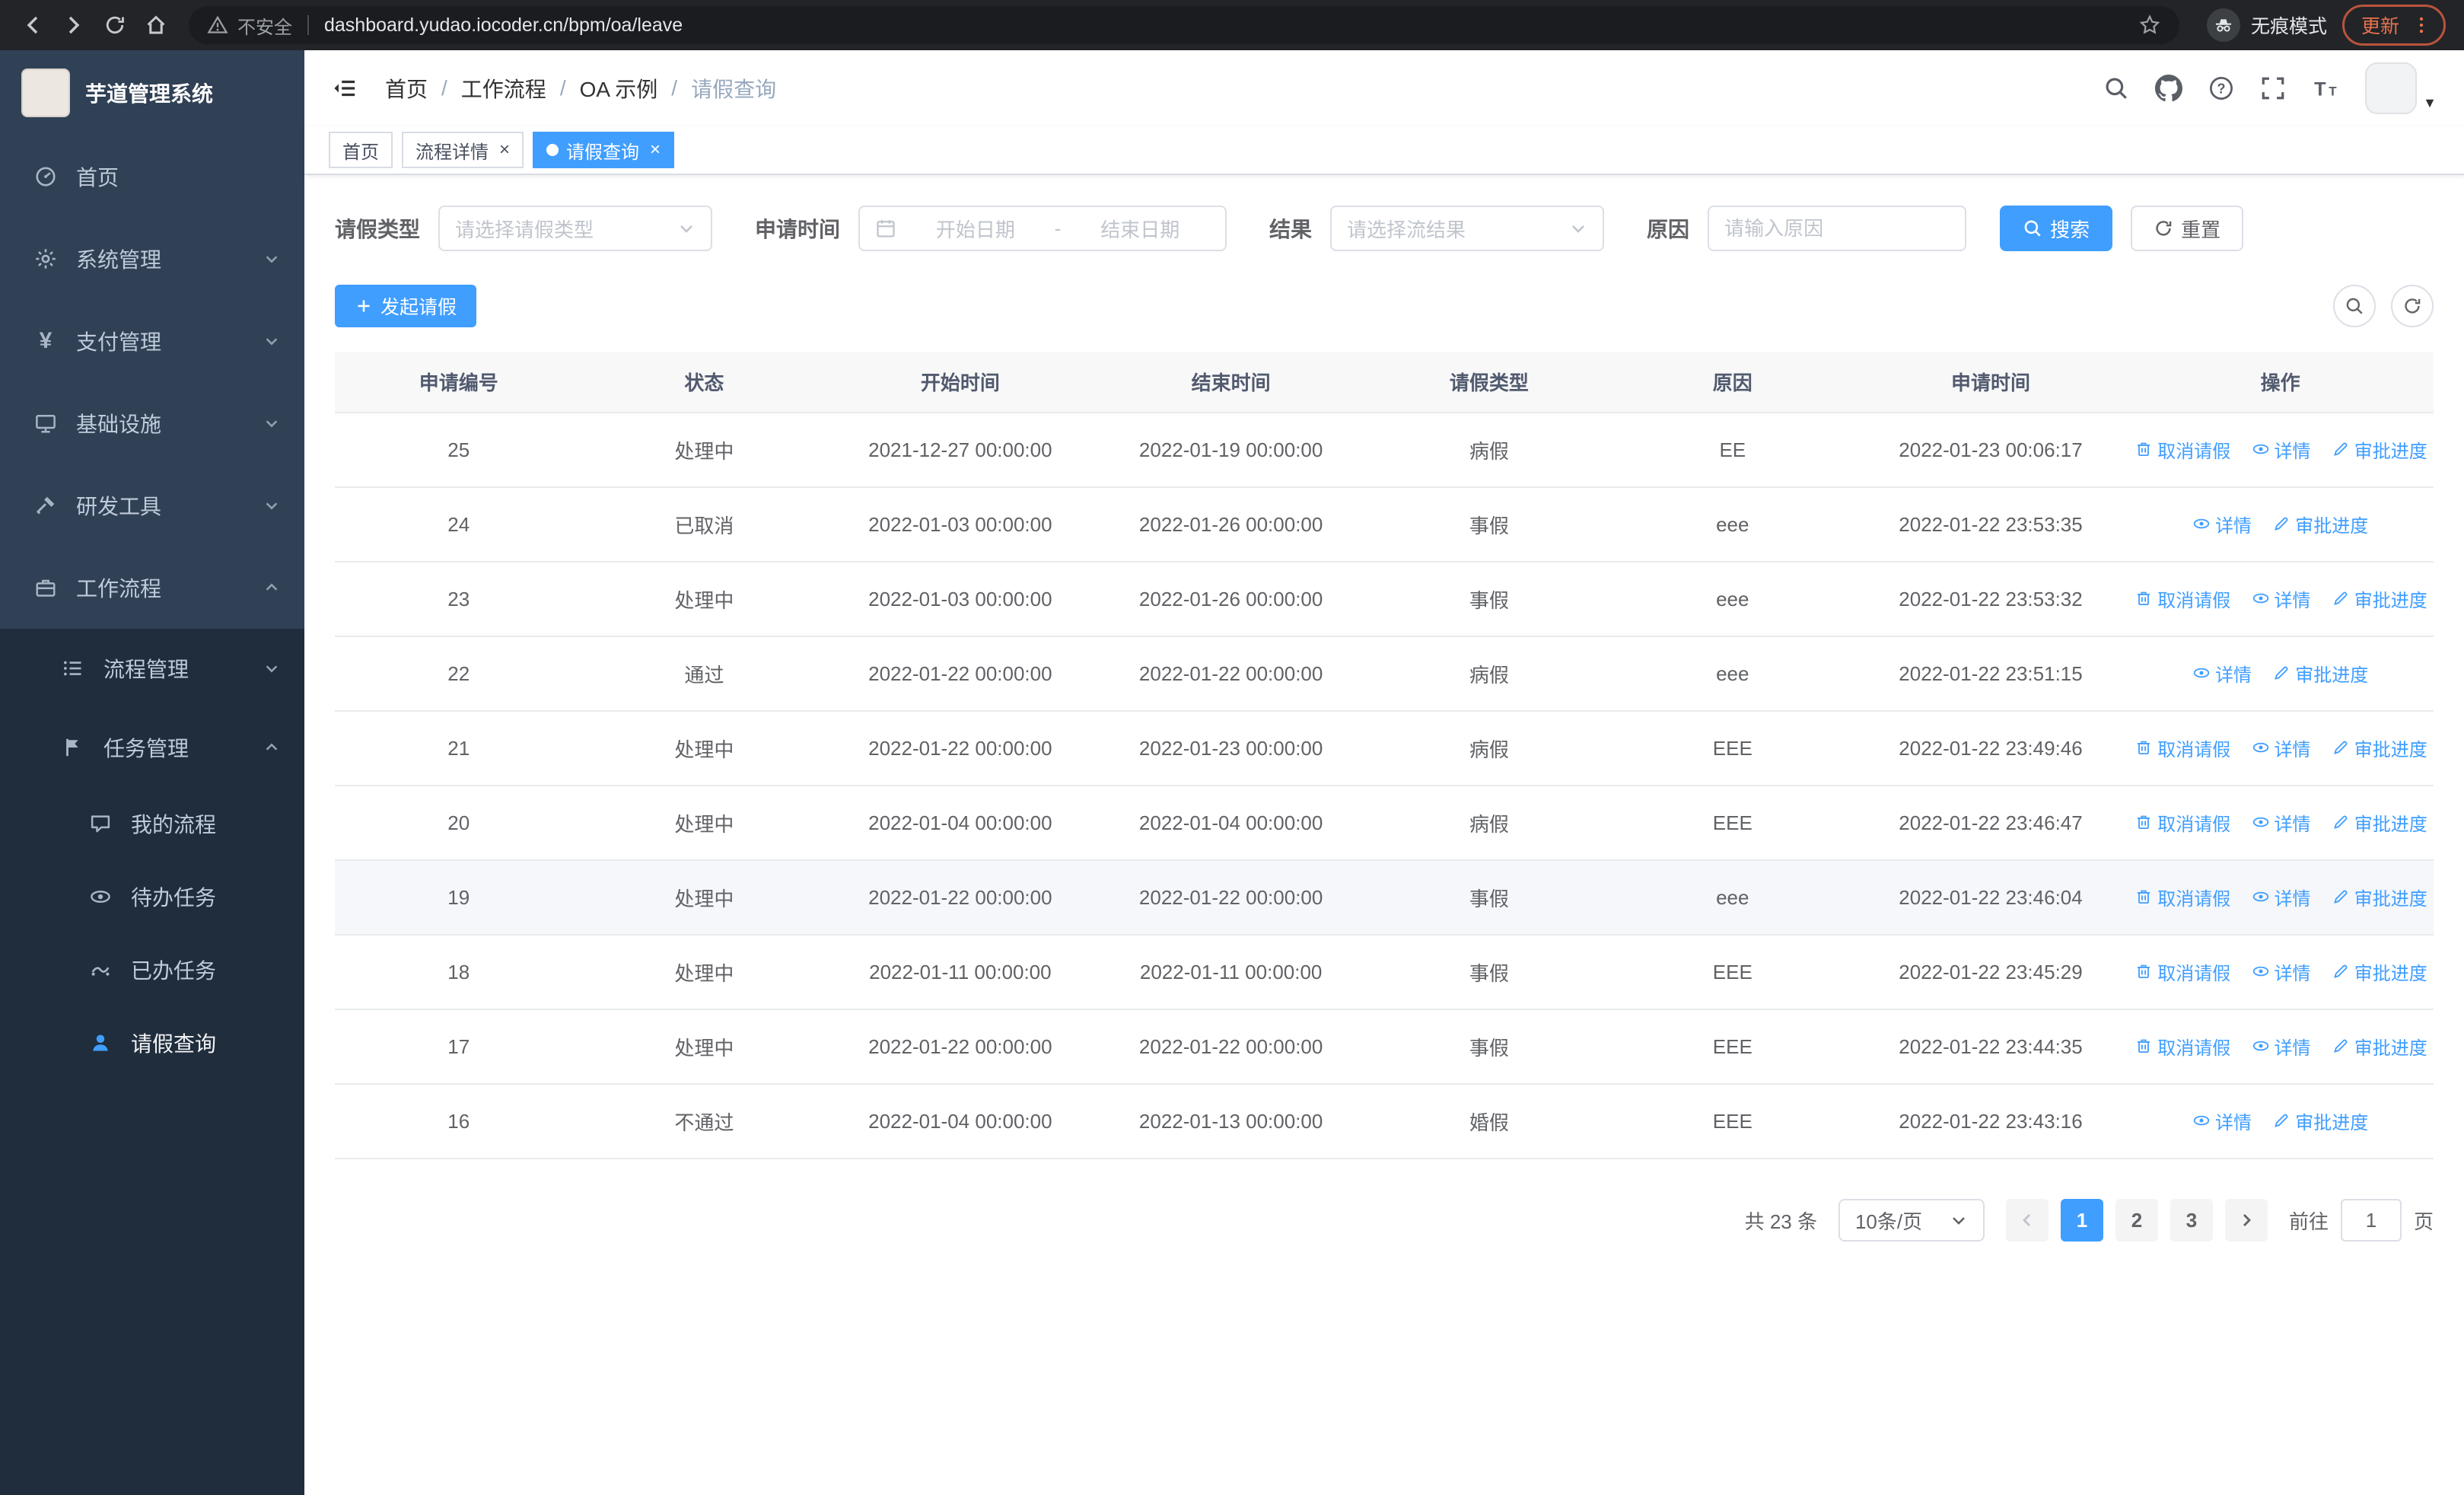  Describe the element at coordinates (2371, 1221) in the screenshot. I see `goto-page-input` at that location.